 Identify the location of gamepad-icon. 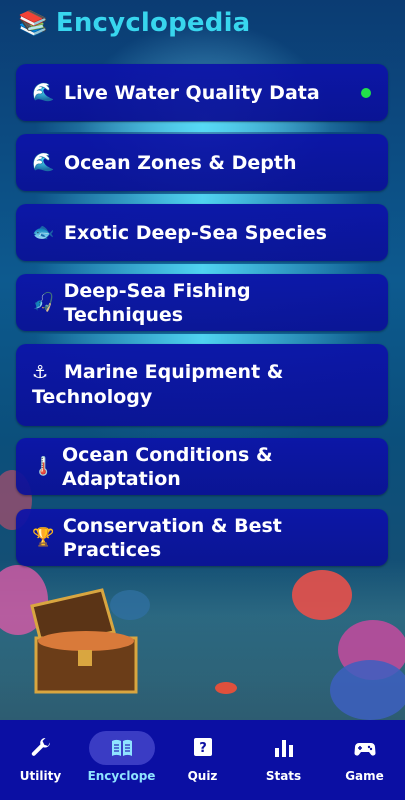
(364, 749).